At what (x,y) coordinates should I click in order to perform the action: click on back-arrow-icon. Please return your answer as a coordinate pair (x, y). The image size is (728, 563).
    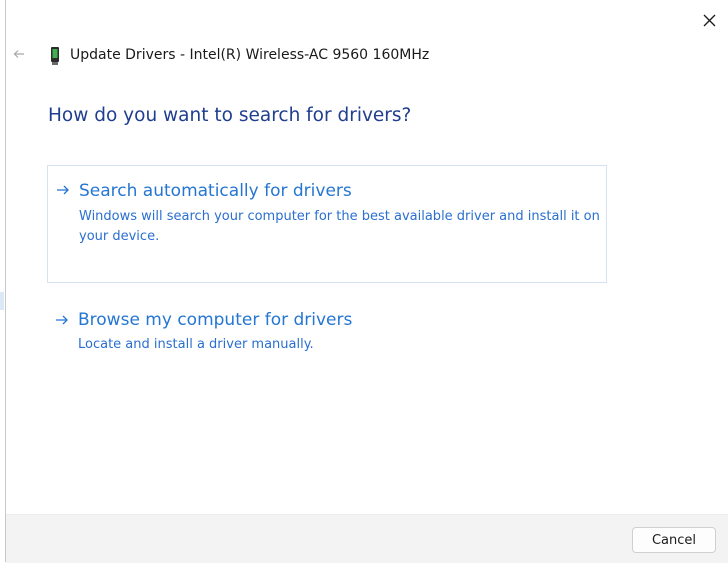
    Looking at the image, I should click on (18, 54).